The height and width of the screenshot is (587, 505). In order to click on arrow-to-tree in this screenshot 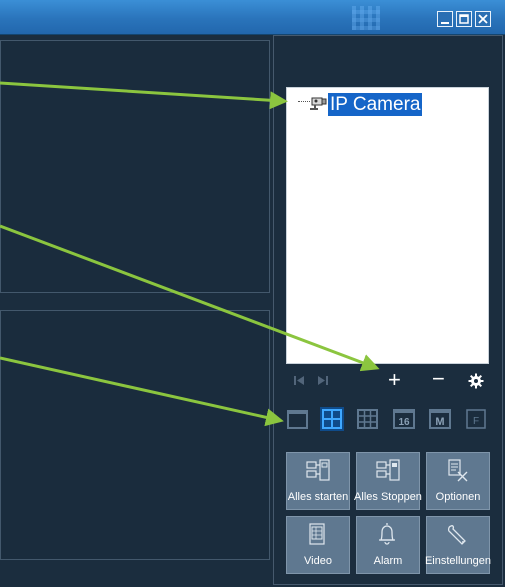, I will do `click(144, 95)`.